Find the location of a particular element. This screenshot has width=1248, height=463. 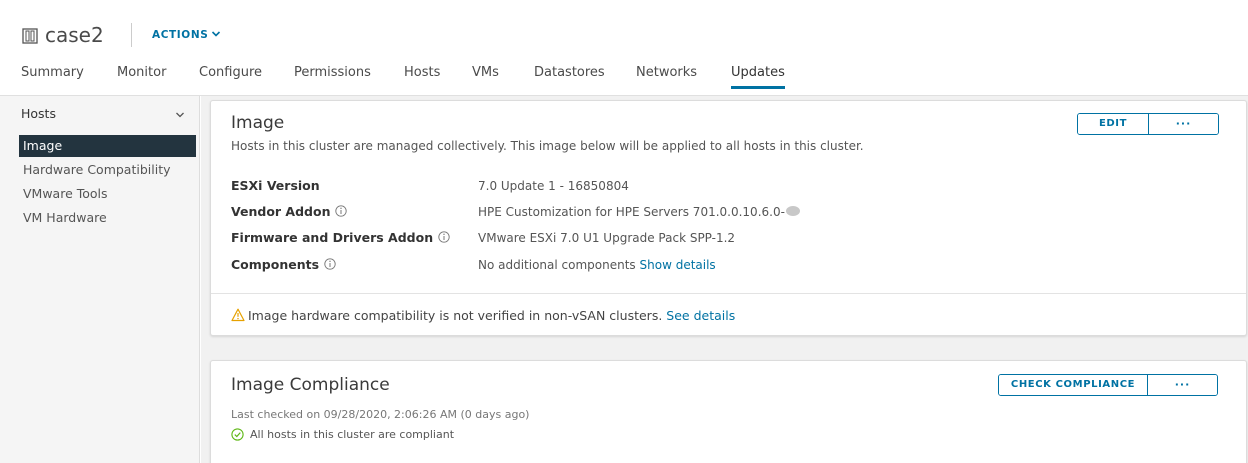

image-actions-group: EDIT ··· is located at coordinates (1148, 124).